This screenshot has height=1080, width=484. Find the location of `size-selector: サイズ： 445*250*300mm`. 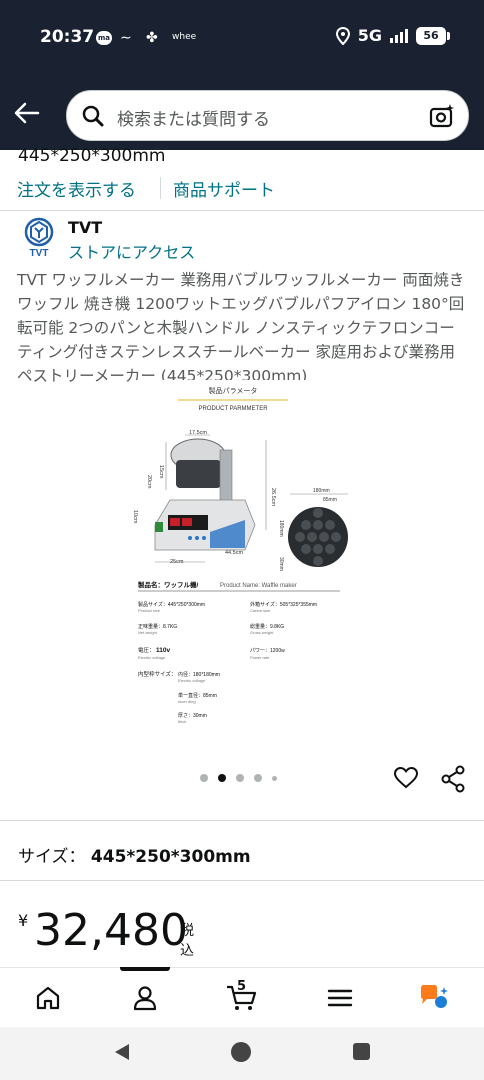

size-selector: サイズ： 445*250*300mm is located at coordinates (134, 854).